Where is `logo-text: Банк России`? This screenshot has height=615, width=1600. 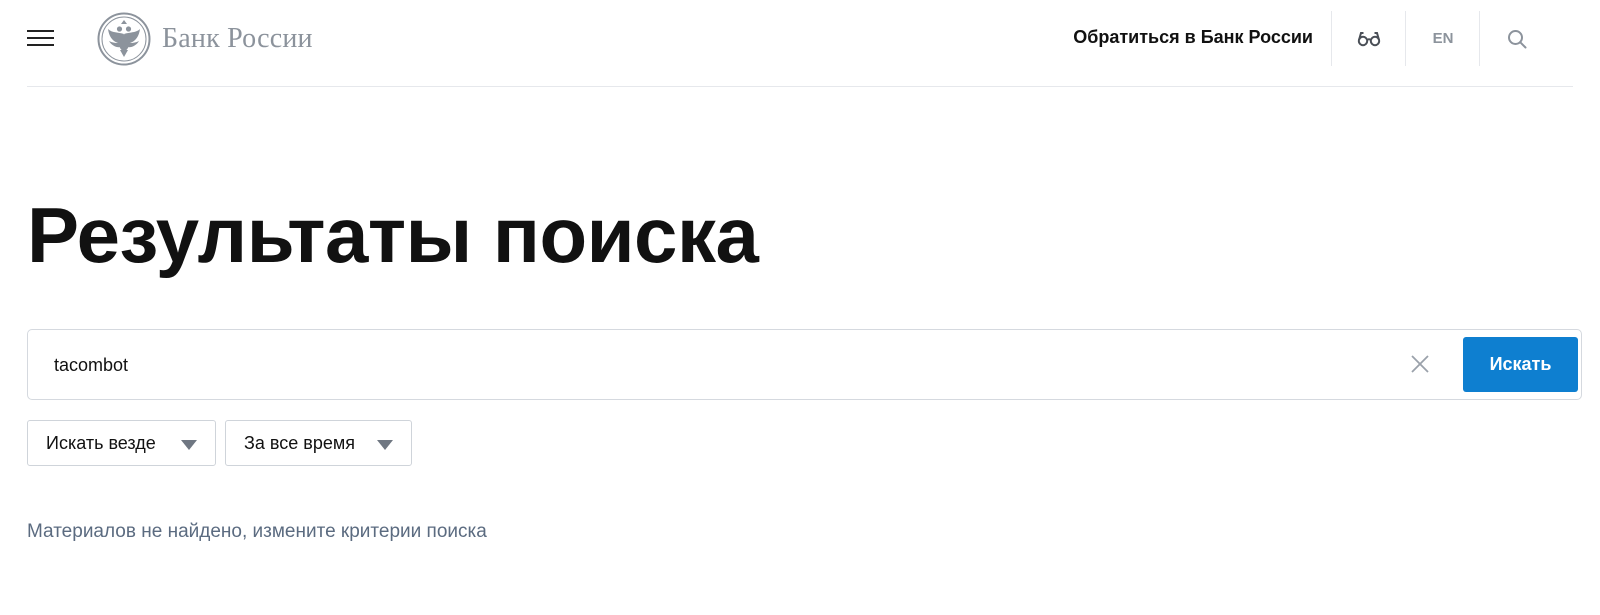
logo-text: Банк России is located at coordinates (237, 38).